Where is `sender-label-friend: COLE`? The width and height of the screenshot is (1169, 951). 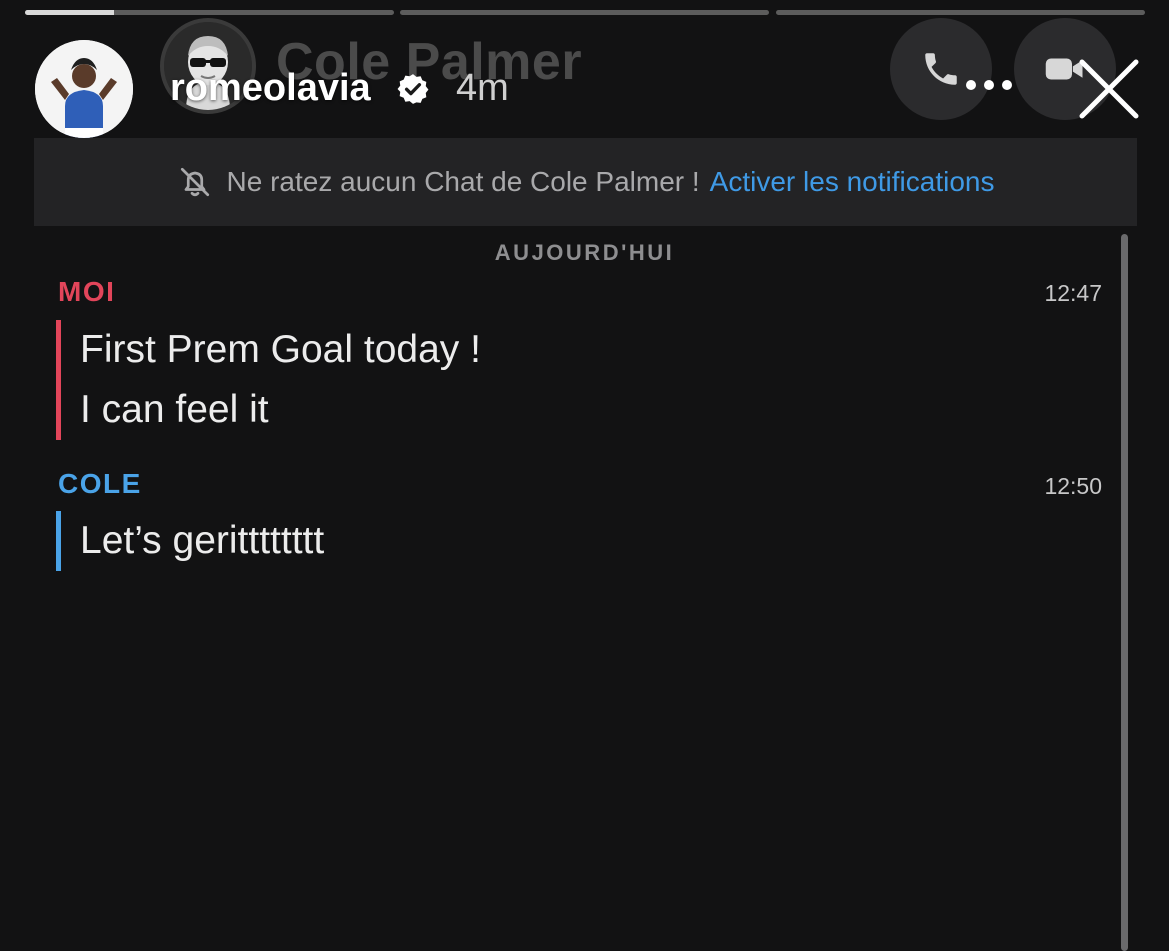
sender-label-friend: COLE is located at coordinates (100, 483).